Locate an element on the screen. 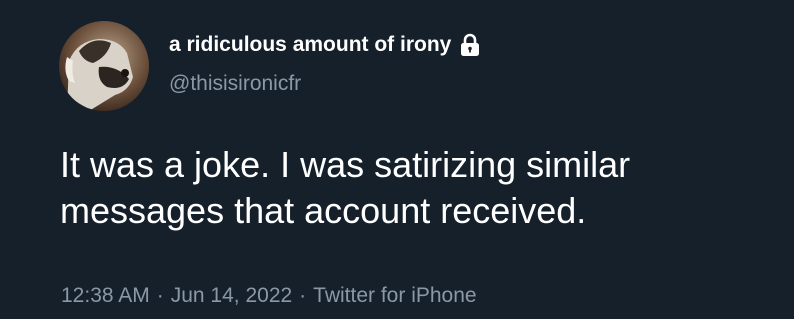 Image resolution: width=794 pixels, height=319 pixels. tweet-time: 12:38 AM is located at coordinates (105, 295).